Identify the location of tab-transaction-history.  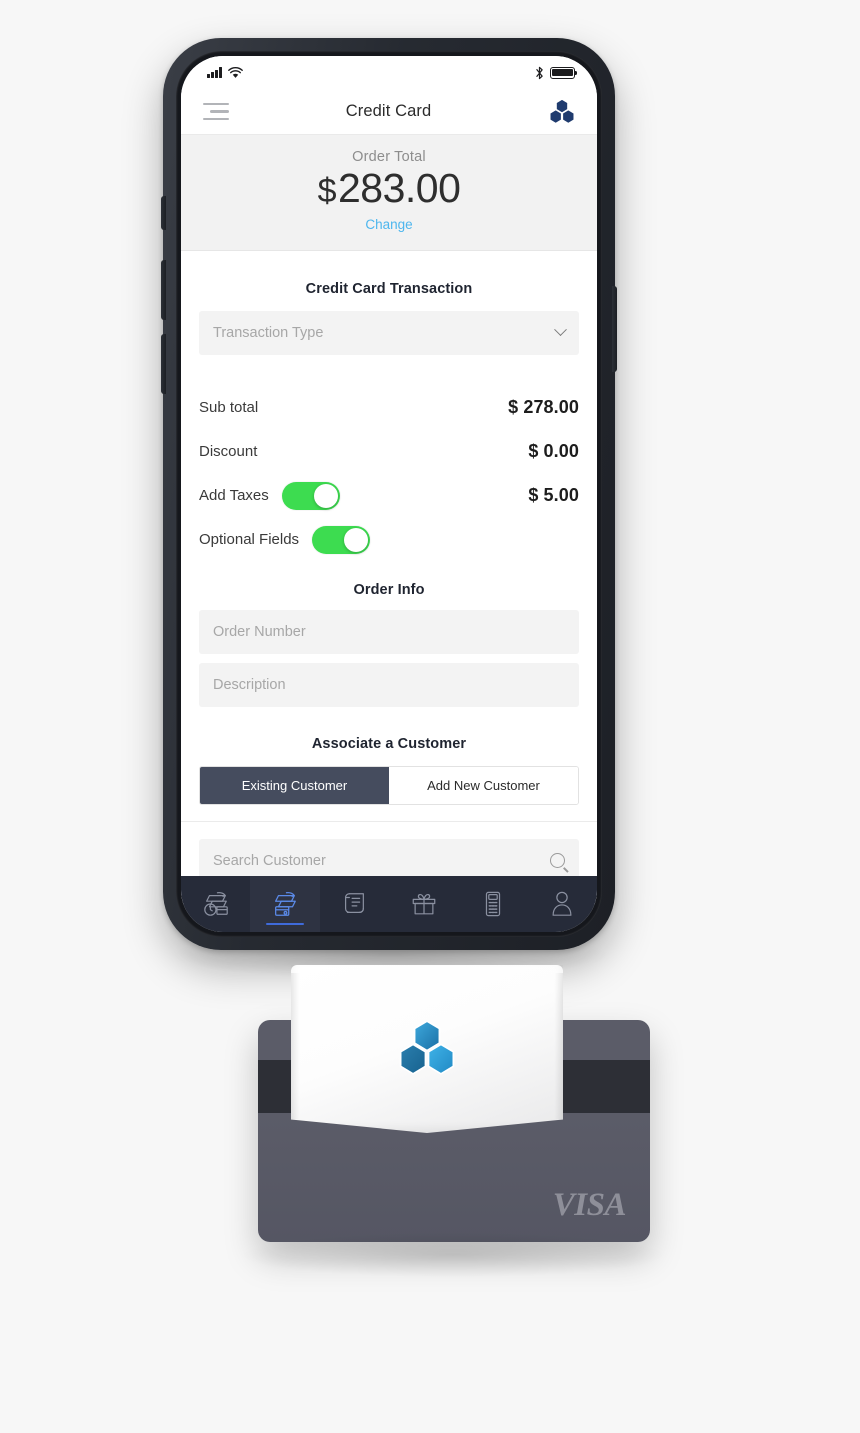
(215, 904).